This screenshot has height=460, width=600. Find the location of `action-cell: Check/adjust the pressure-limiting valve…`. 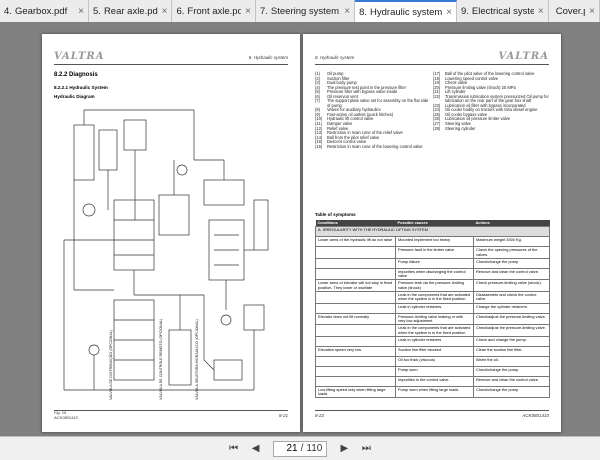

action-cell: Check/adjust the pressure-limiting valve… is located at coordinates (511, 319).